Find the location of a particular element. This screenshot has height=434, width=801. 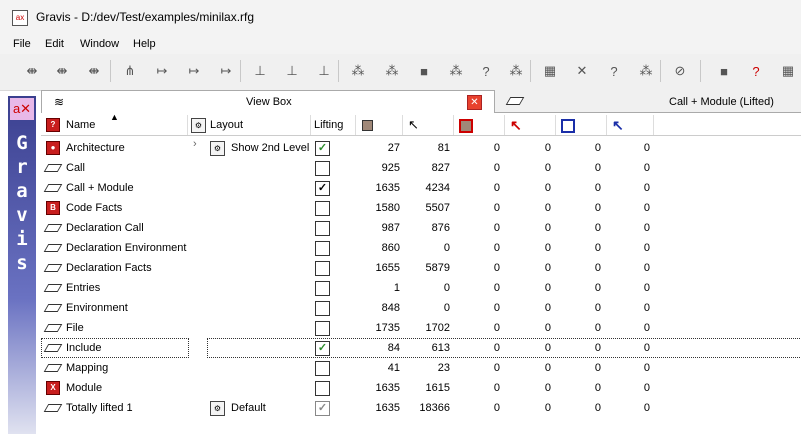

table-row: X Module 1635 1615 0 0 0 0 is located at coordinates (421, 388).